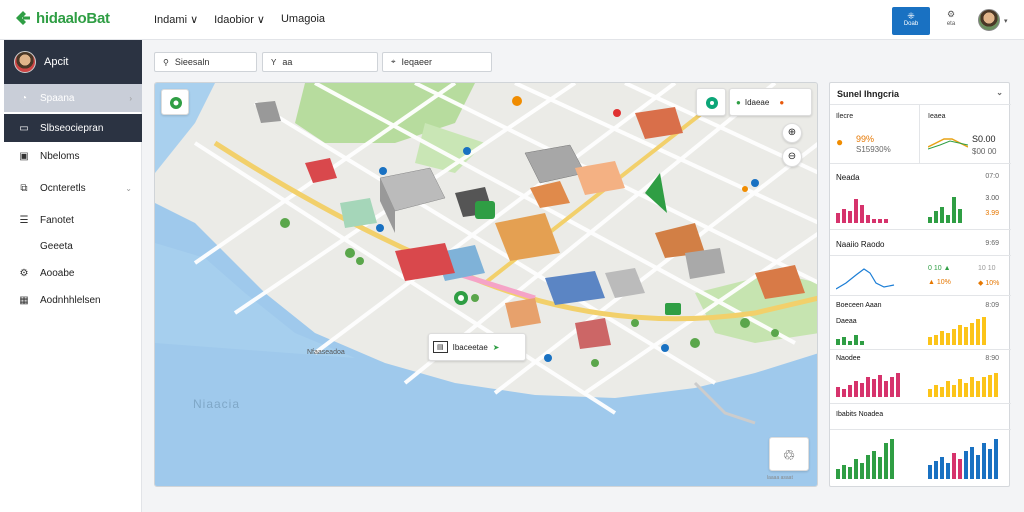 The image size is (1024, 512). Describe the element at coordinates (73, 220) in the screenshot. I see `sidebar-item-fanotet: ☰ Fanotet` at that location.